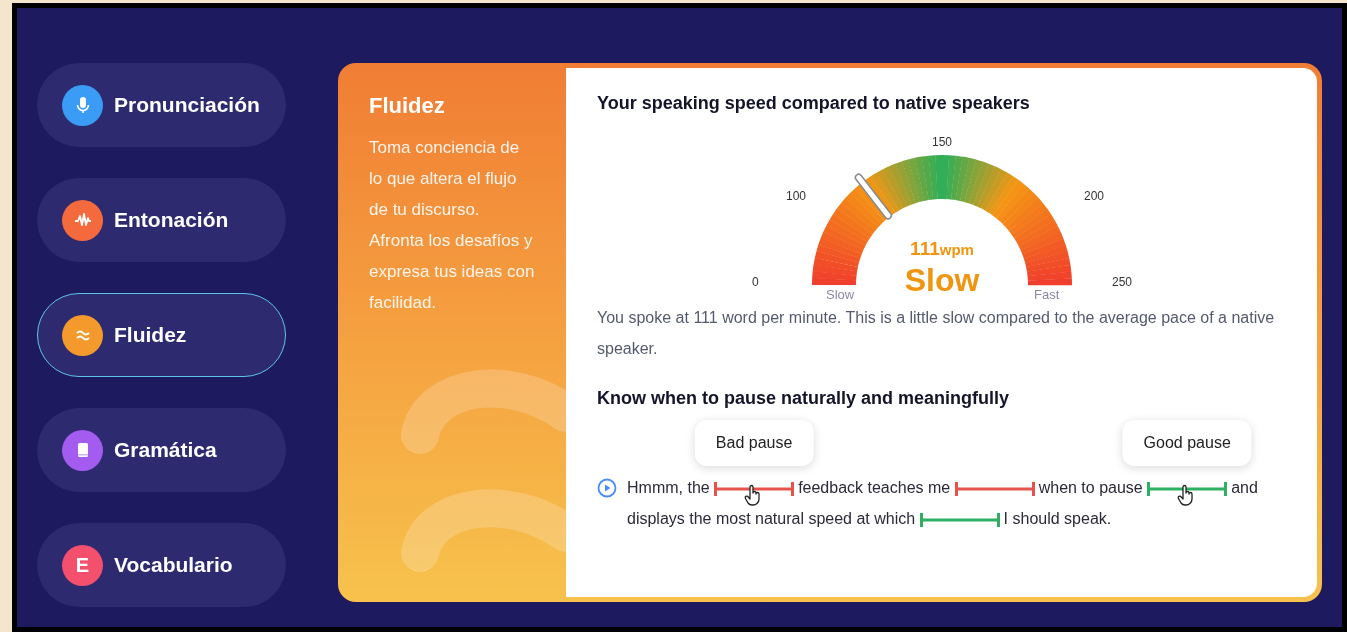  Describe the element at coordinates (1090, 487) in the screenshot. I see `sentence-text: when to pause` at that location.